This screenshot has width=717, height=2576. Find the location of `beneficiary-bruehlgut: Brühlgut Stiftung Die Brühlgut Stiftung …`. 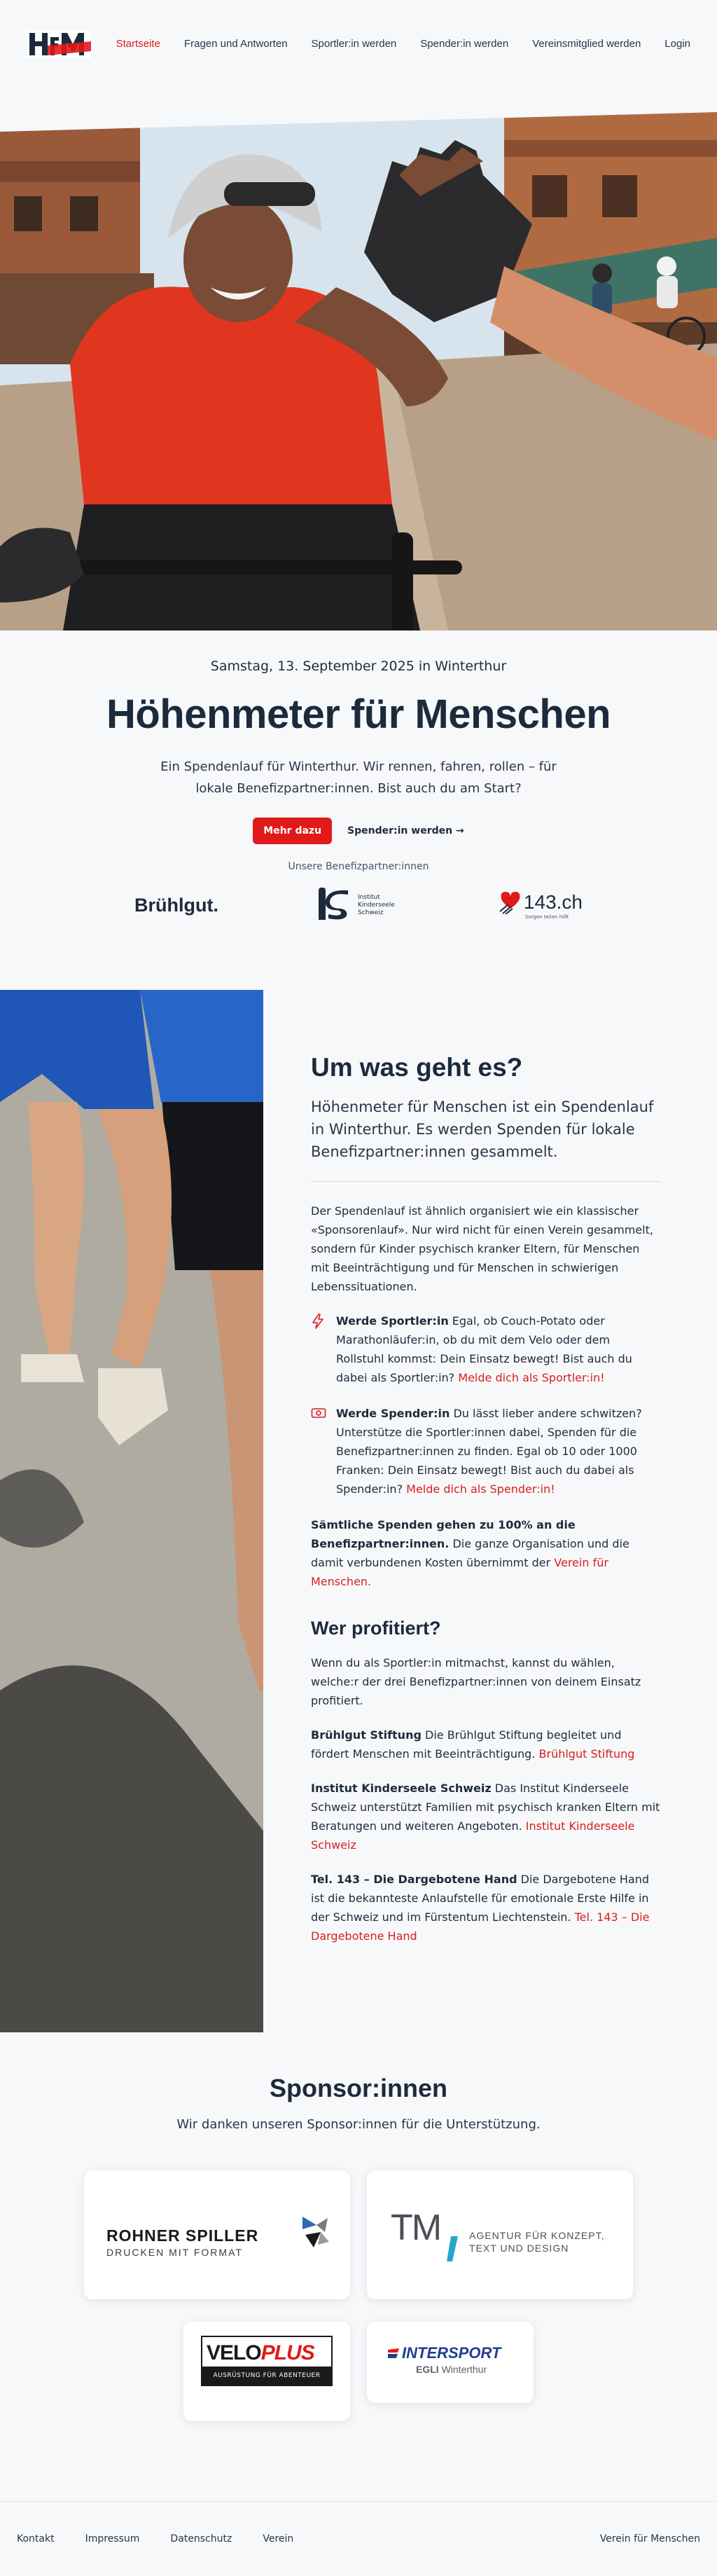

beneficiary-bruehlgut: Brühlgut Stiftung Die Brühlgut Stiftung … is located at coordinates (486, 1744).